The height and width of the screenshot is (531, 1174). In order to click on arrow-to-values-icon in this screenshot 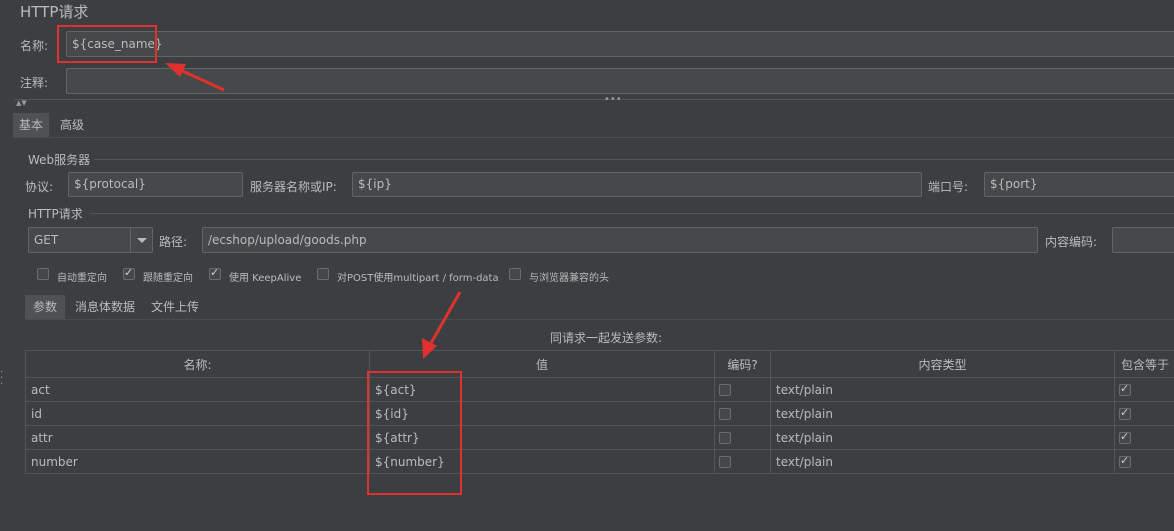, I will do `click(442, 325)`.